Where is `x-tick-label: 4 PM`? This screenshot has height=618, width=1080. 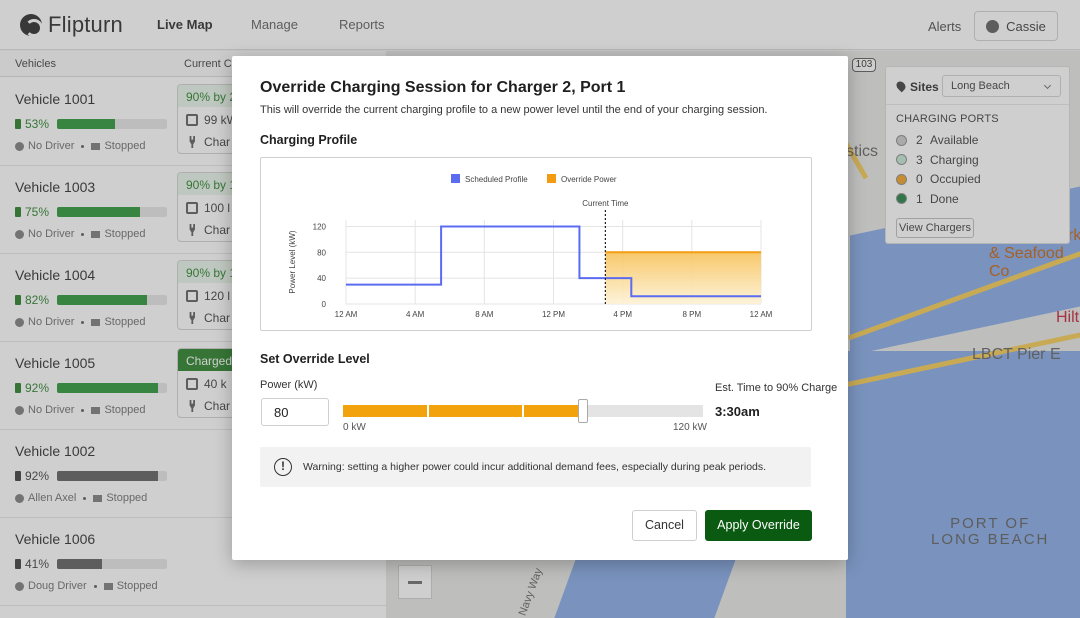
x-tick-label: 4 PM is located at coordinates (622, 314).